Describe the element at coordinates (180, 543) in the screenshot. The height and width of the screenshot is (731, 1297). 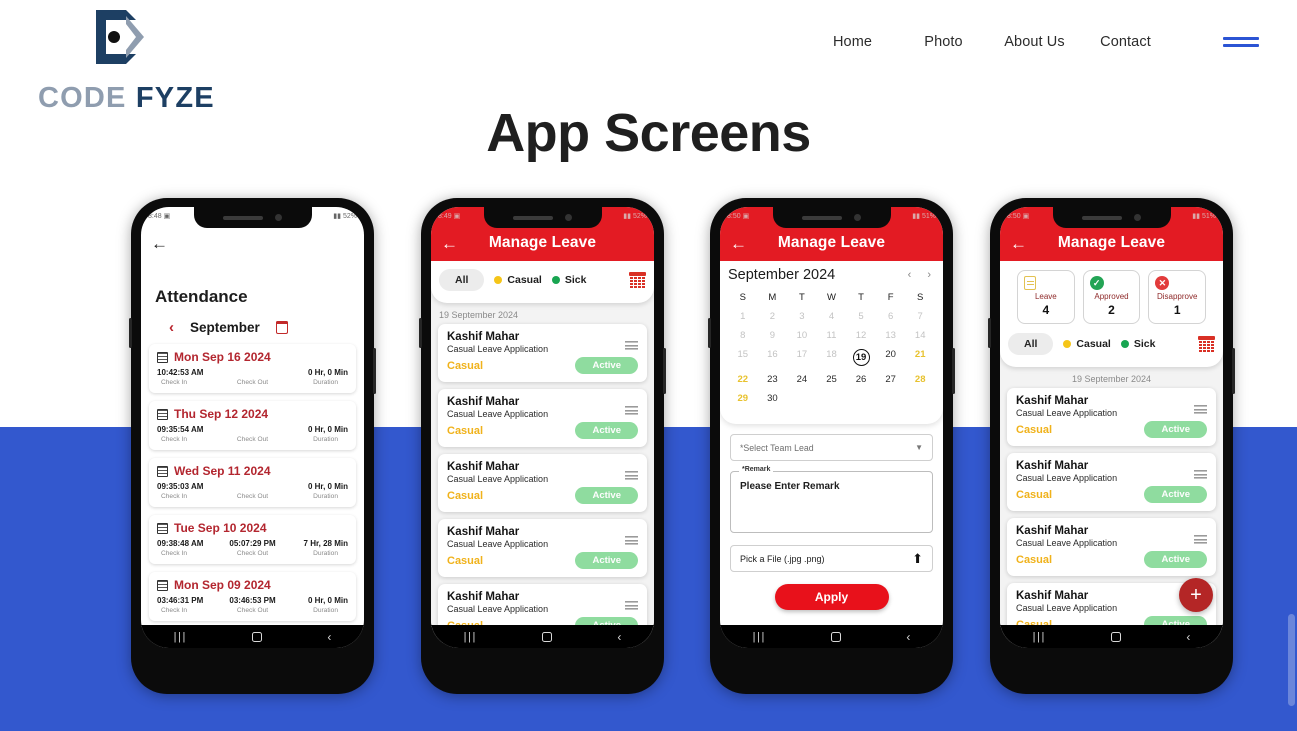
I see `checkin-value: 09:38:48 AM` at that location.